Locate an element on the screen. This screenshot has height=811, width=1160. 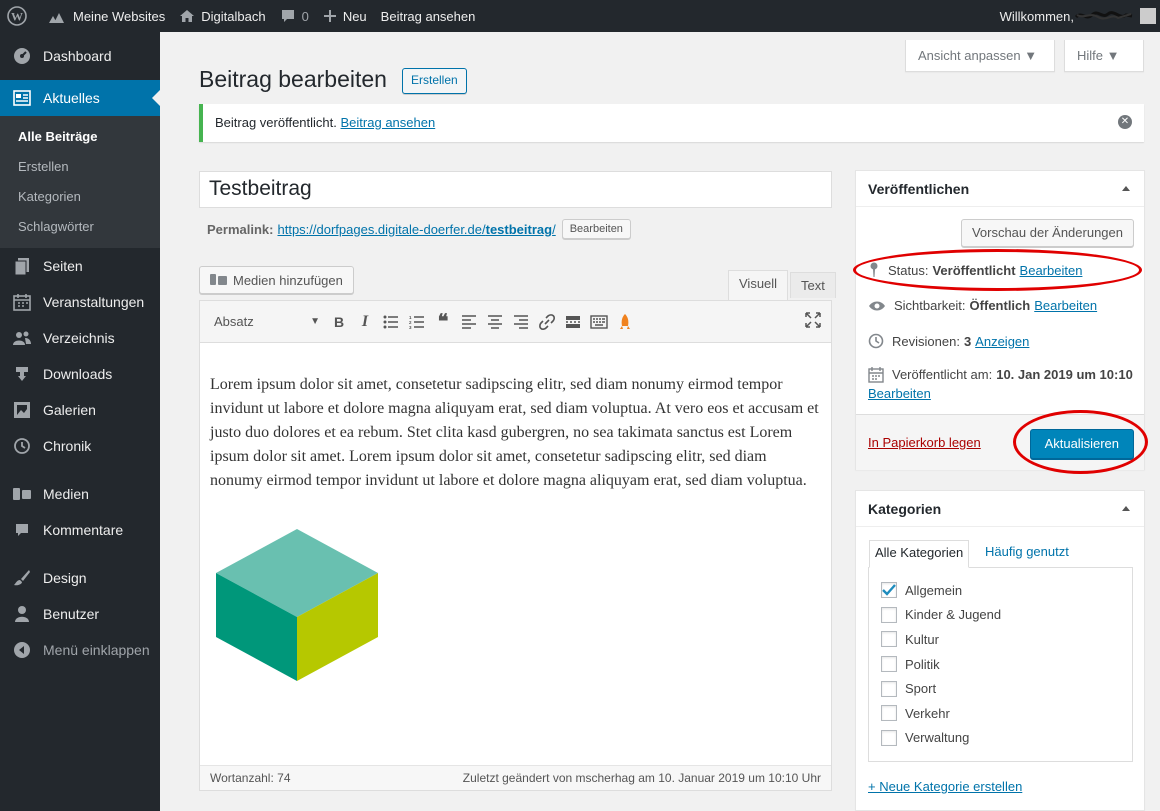
account-menu: Willkommen, is located at coordinates (1076, 16).